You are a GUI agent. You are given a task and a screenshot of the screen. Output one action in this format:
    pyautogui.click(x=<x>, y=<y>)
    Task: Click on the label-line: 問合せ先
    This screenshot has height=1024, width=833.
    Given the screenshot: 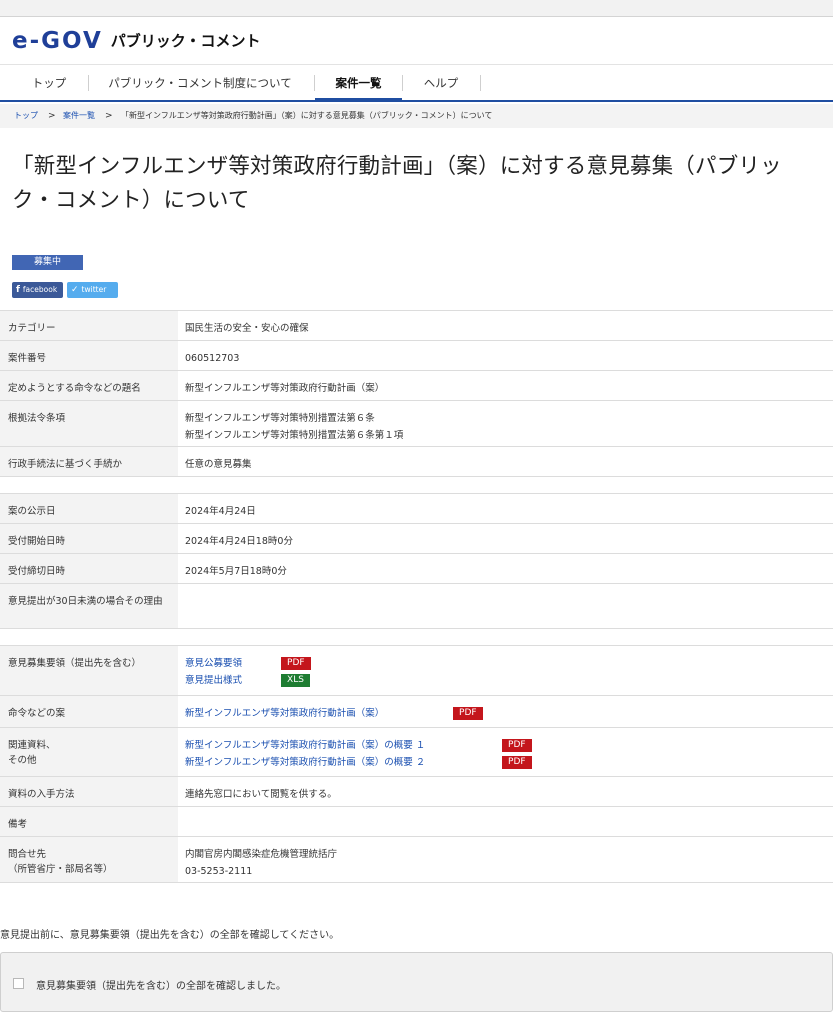 What is the action you would take?
    pyautogui.click(x=27, y=854)
    